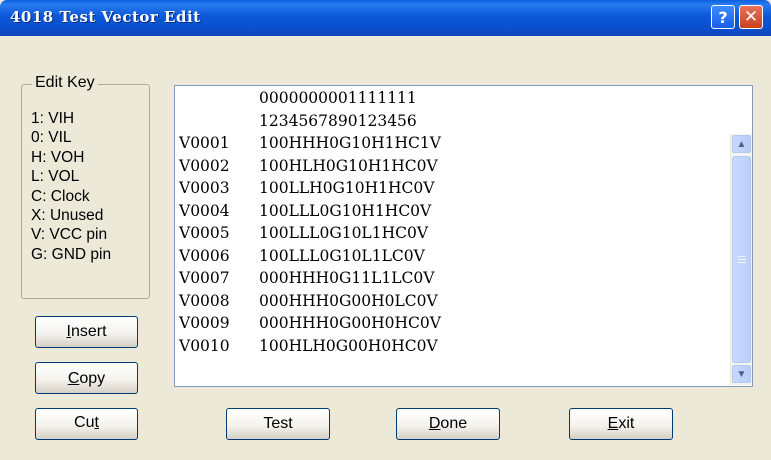 This screenshot has height=460, width=771. Describe the element at coordinates (204, 300) in the screenshot. I see `vector-id: V0008` at that location.